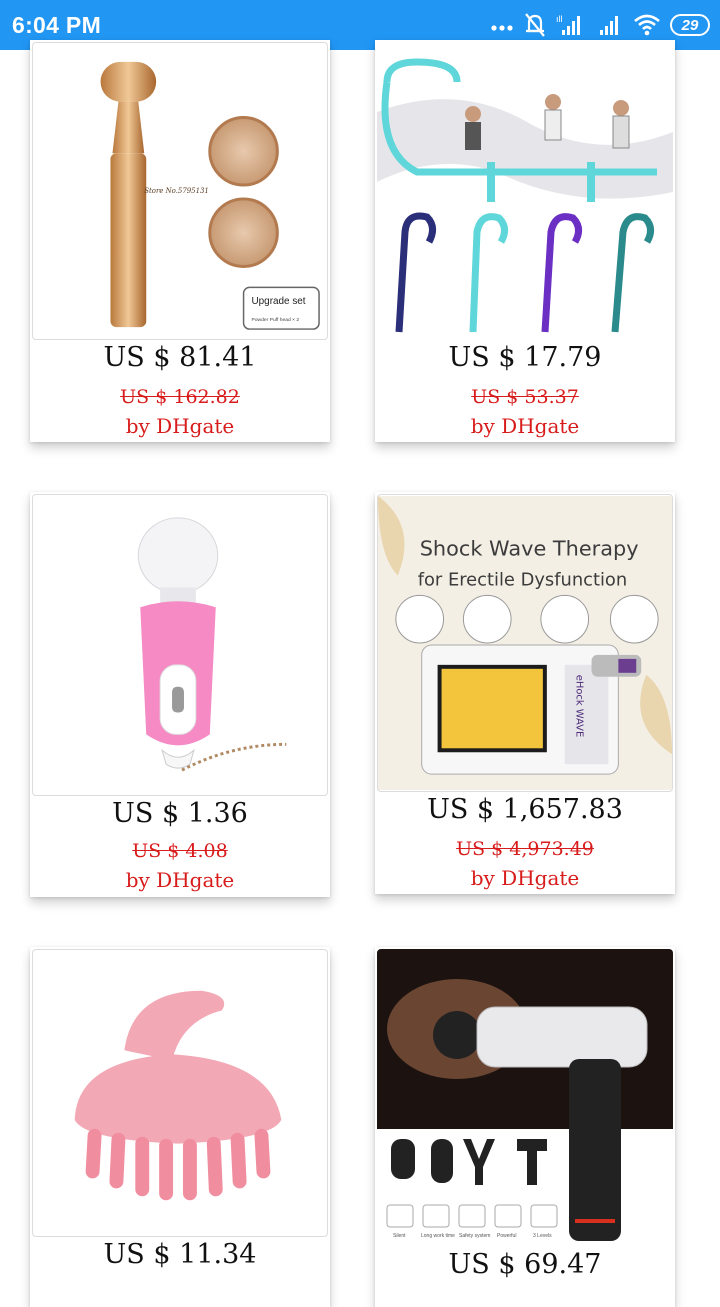 The image size is (720, 1307). What do you see at coordinates (180, 813) in the screenshot?
I see `product-price: US $ 1.36` at bounding box center [180, 813].